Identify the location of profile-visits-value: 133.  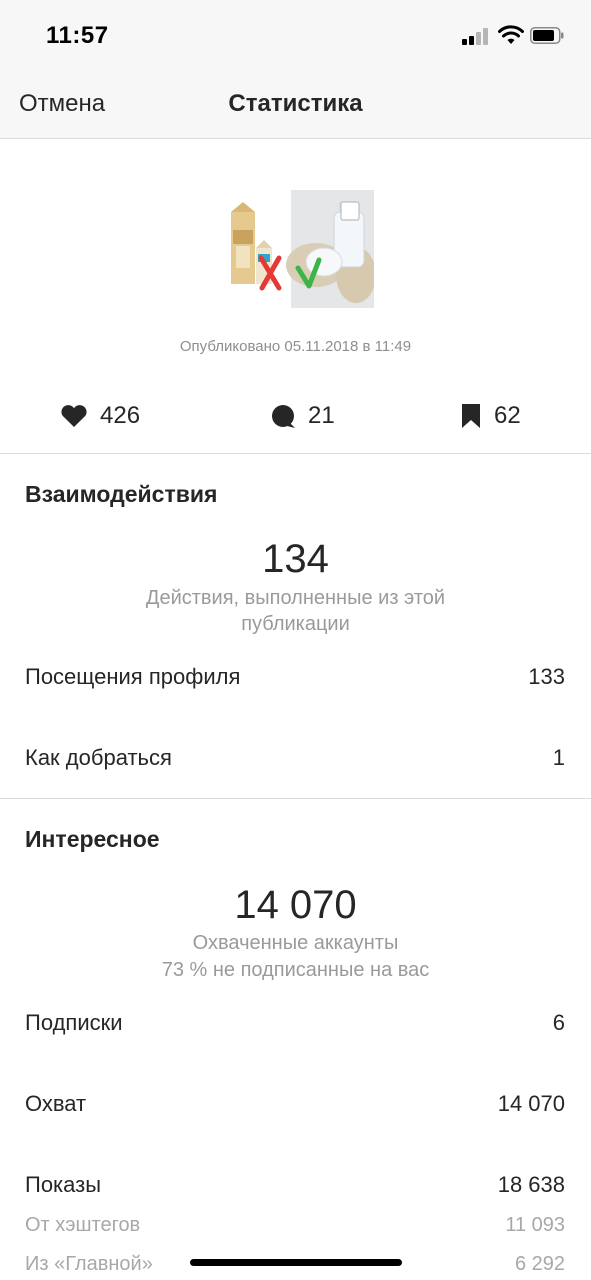
(546, 676).